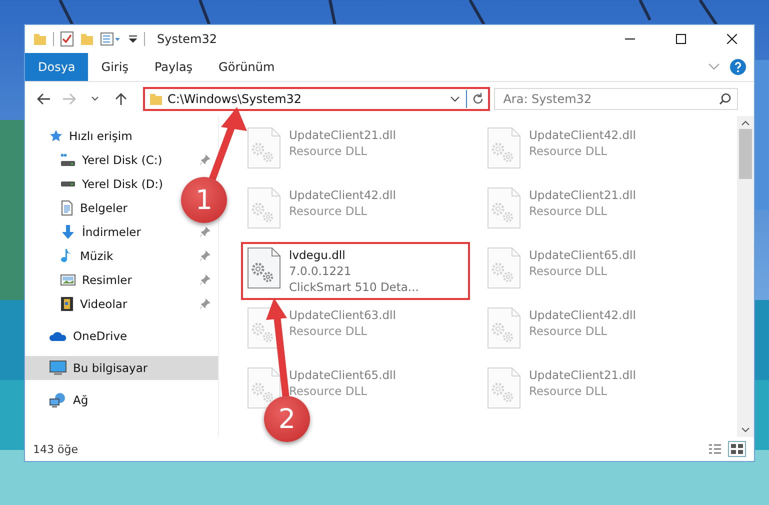 Image resolution: width=769 pixels, height=505 pixels. Describe the element at coordinates (69, 99) in the screenshot. I see `forward-arrow-icon` at that location.